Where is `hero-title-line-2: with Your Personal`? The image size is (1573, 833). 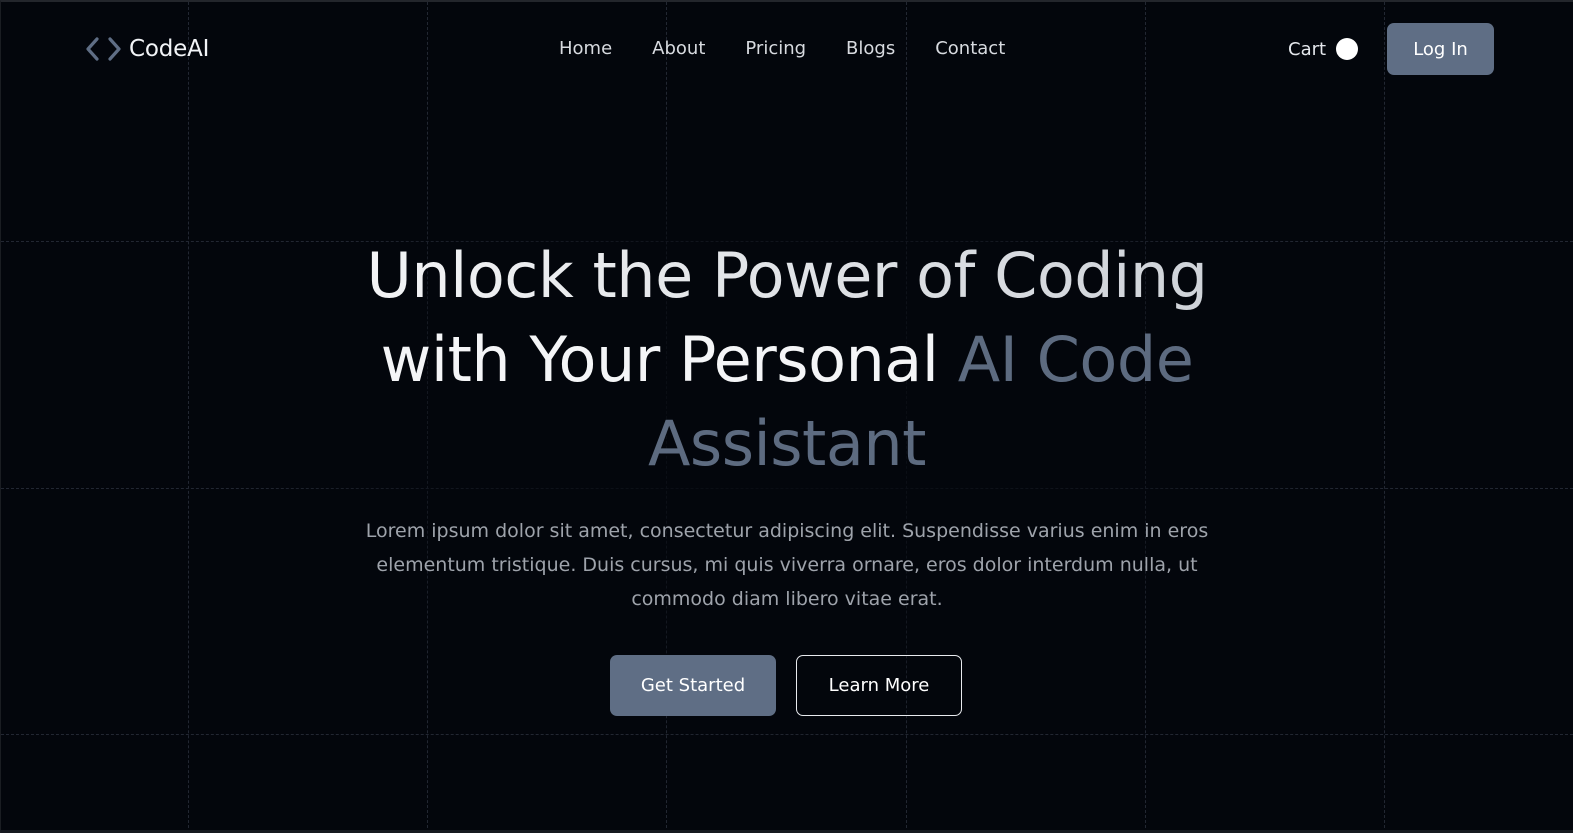
hero-title-line-2: with Your Personal is located at coordinates (669, 359).